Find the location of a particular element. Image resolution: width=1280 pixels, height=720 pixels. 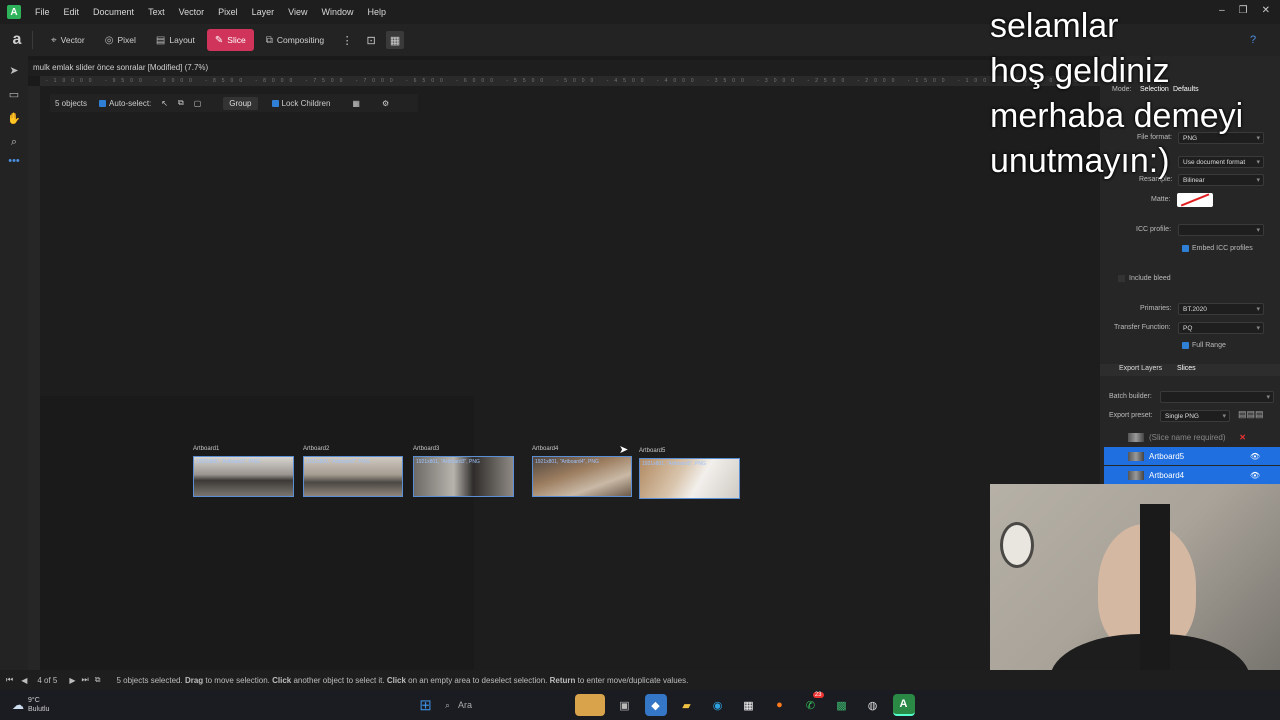

hand-tool-icon: ✋ is located at coordinates (14, 118).